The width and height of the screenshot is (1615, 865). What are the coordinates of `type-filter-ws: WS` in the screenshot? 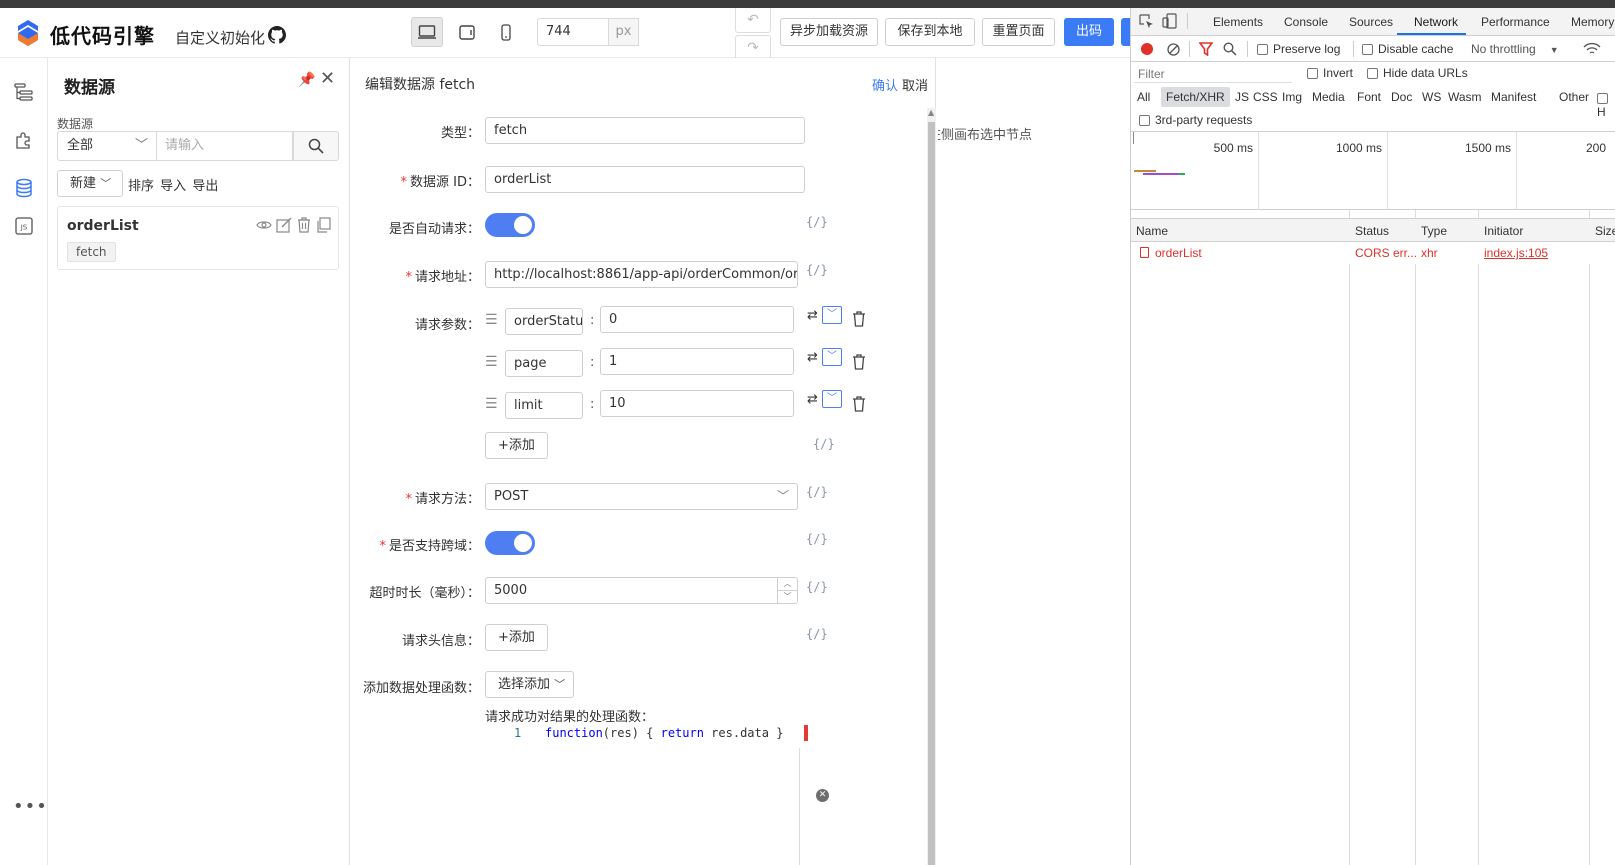 It's located at (1431, 97).